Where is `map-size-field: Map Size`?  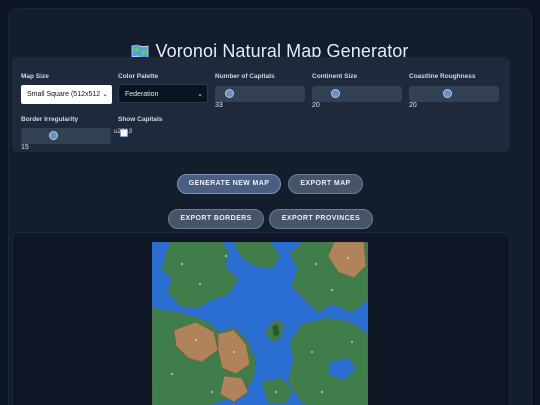
map-size-field: Map Size is located at coordinates (35, 76).